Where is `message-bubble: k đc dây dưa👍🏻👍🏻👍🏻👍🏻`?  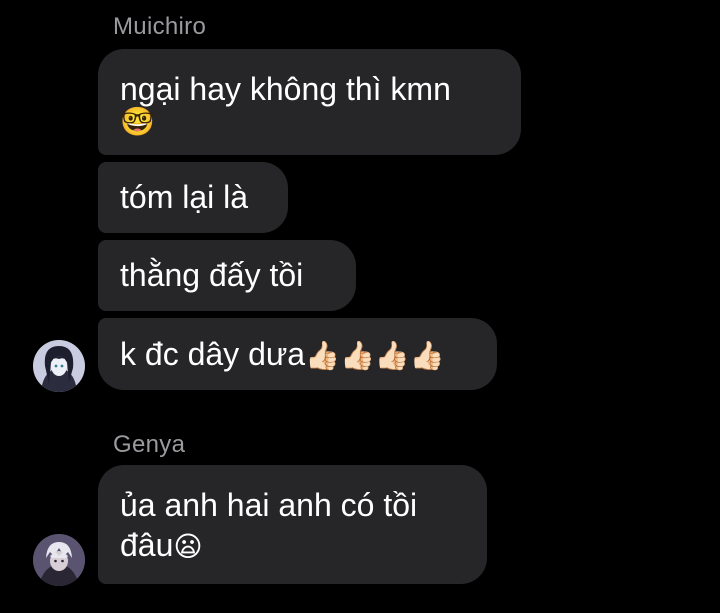 message-bubble: k đc dây dưa👍🏻👍🏻👍🏻👍🏻 is located at coordinates (297, 354).